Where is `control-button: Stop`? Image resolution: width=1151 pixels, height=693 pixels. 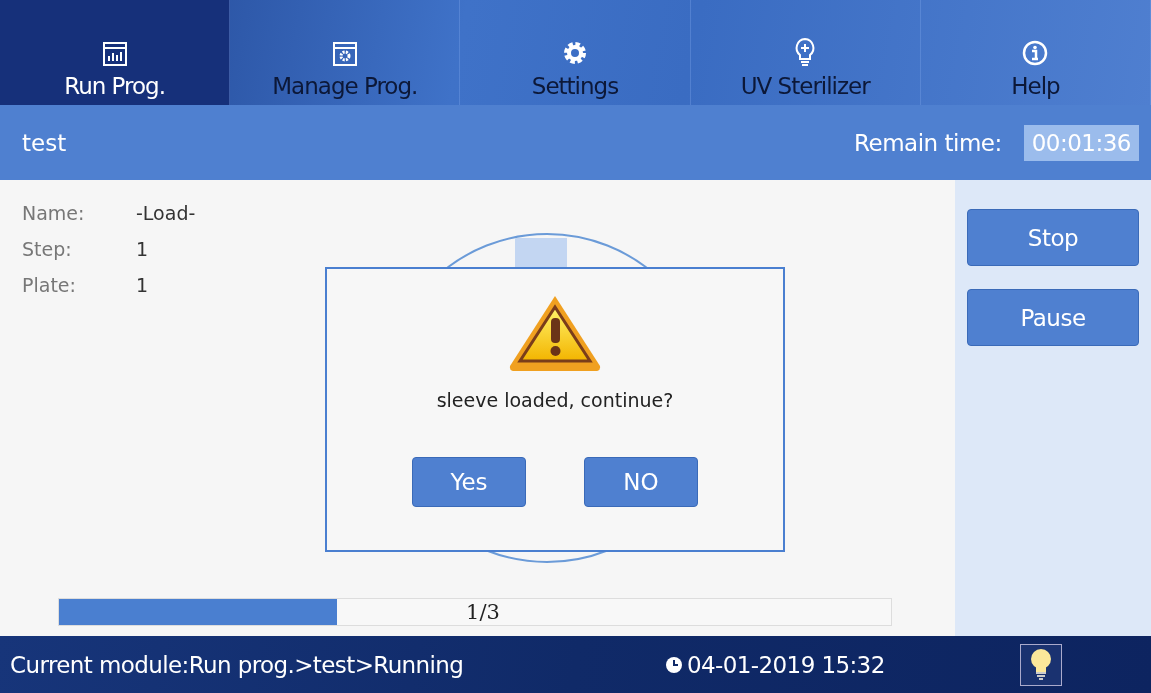 control-button: Stop is located at coordinates (1053, 237).